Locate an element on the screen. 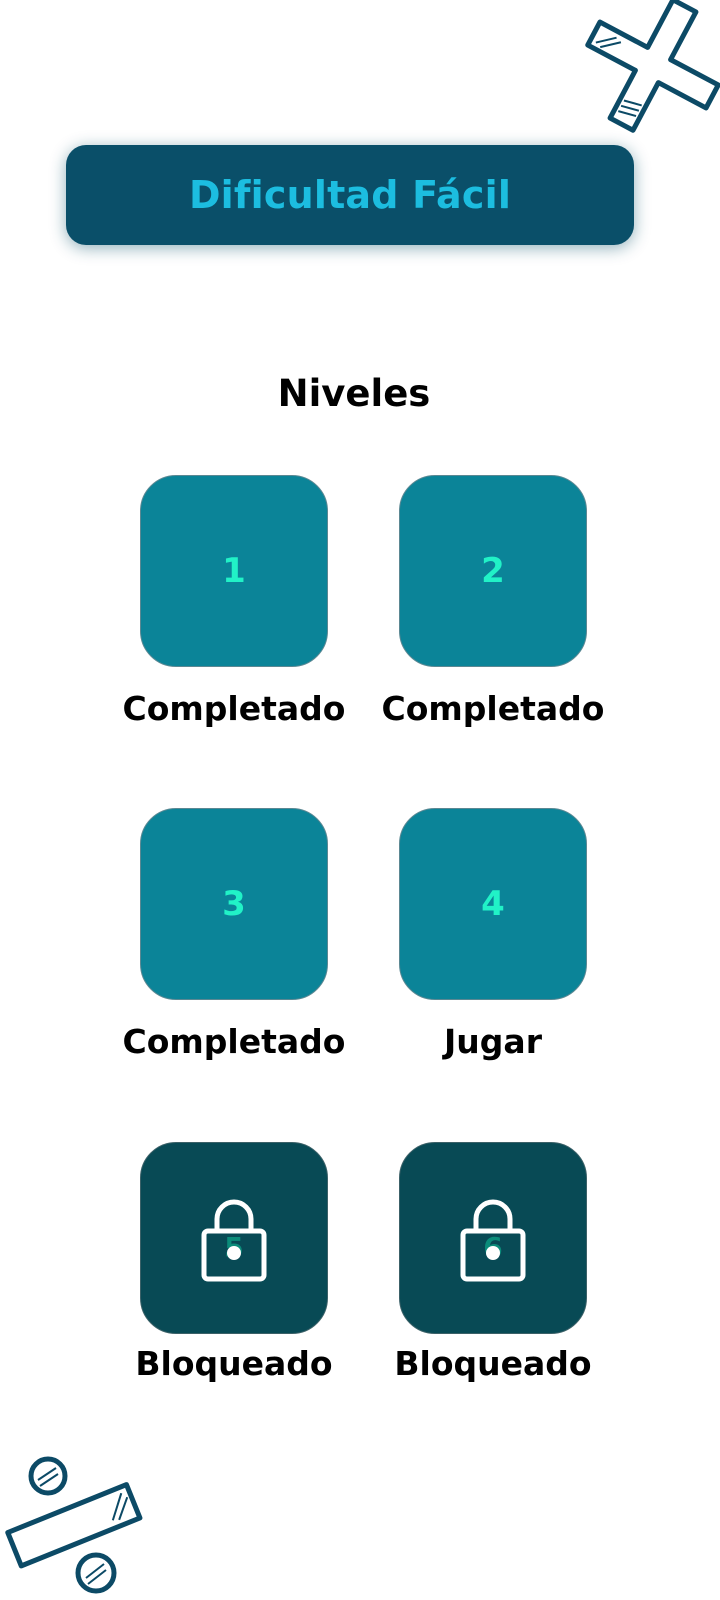 The height and width of the screenshot is (1600, 720). level-number: 4 is located at coordinates (493, 904).